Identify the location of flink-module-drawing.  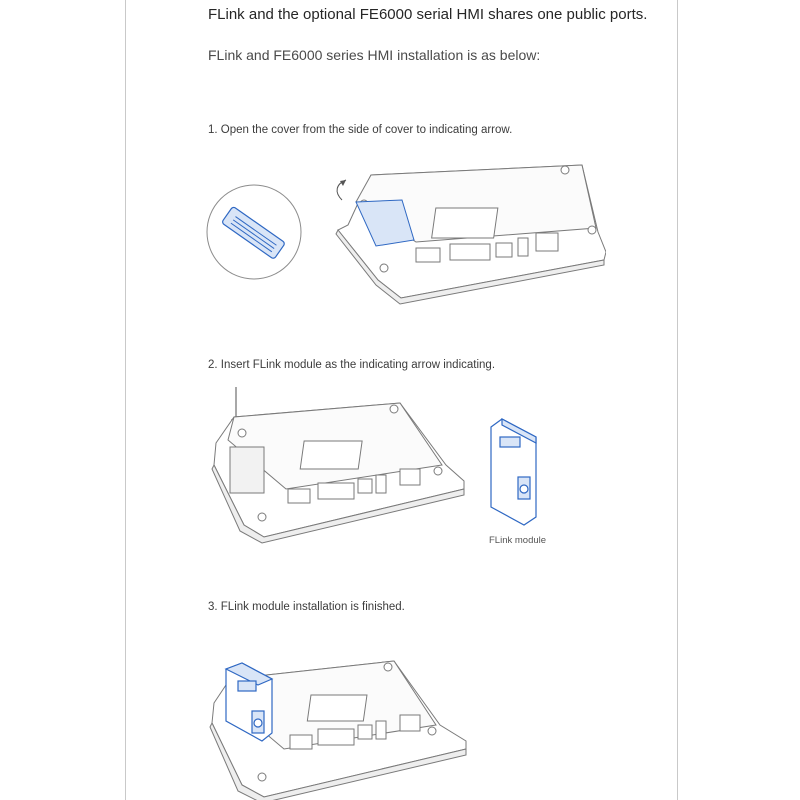
(513, 472).